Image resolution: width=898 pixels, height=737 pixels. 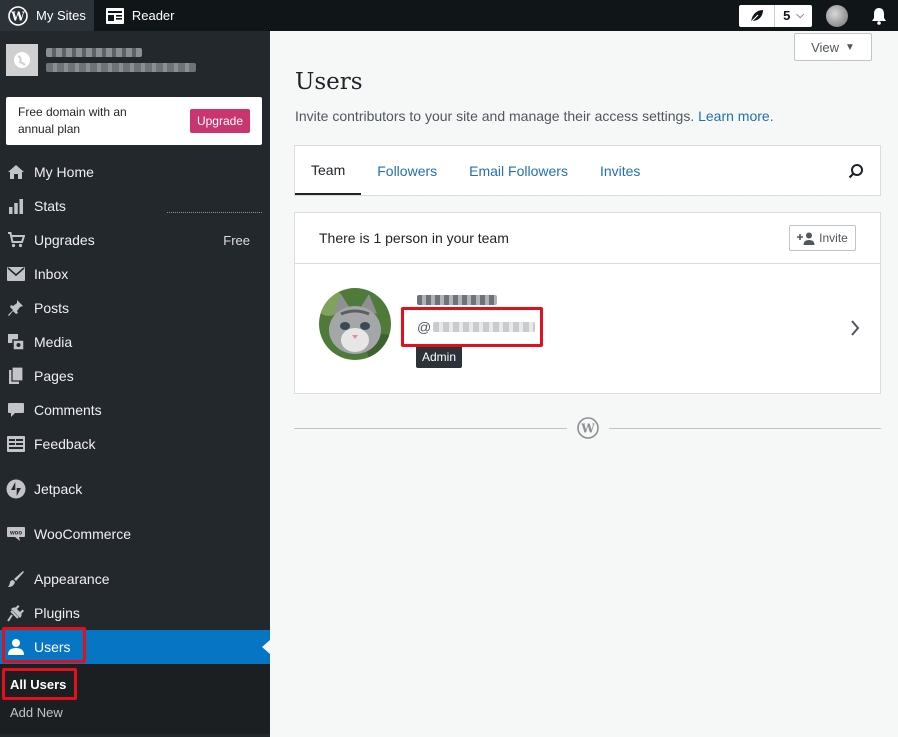 What do you see at coordinates (620, 170) in the screenshot?
I see `tab-invites: Invites` at bounding box center [620, 170].